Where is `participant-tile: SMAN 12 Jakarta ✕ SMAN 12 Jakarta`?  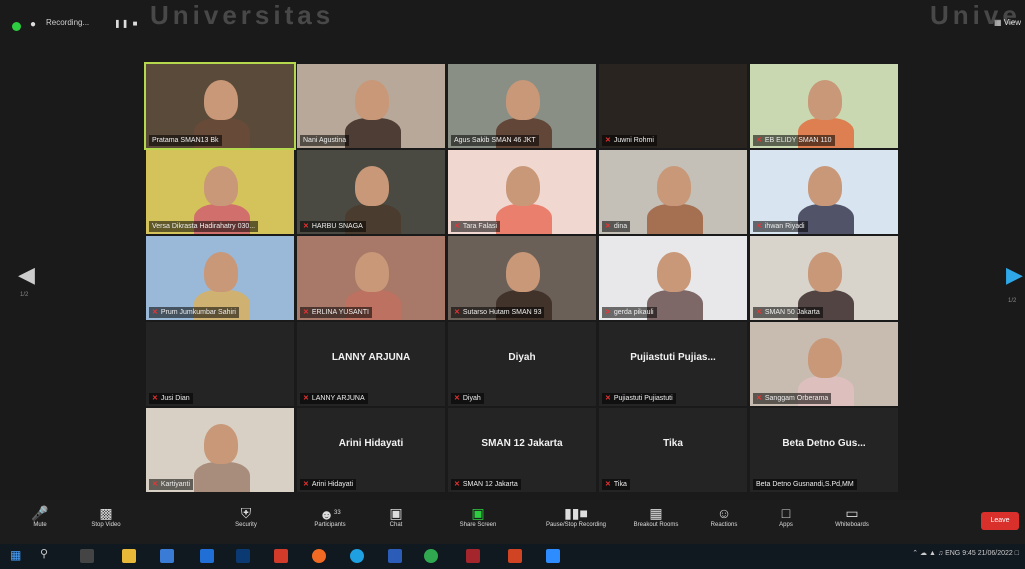 participant-tile: SMAN 12 Jakarta ✕ SMAN 12 Jakarta is located at coordinates (522, 450).